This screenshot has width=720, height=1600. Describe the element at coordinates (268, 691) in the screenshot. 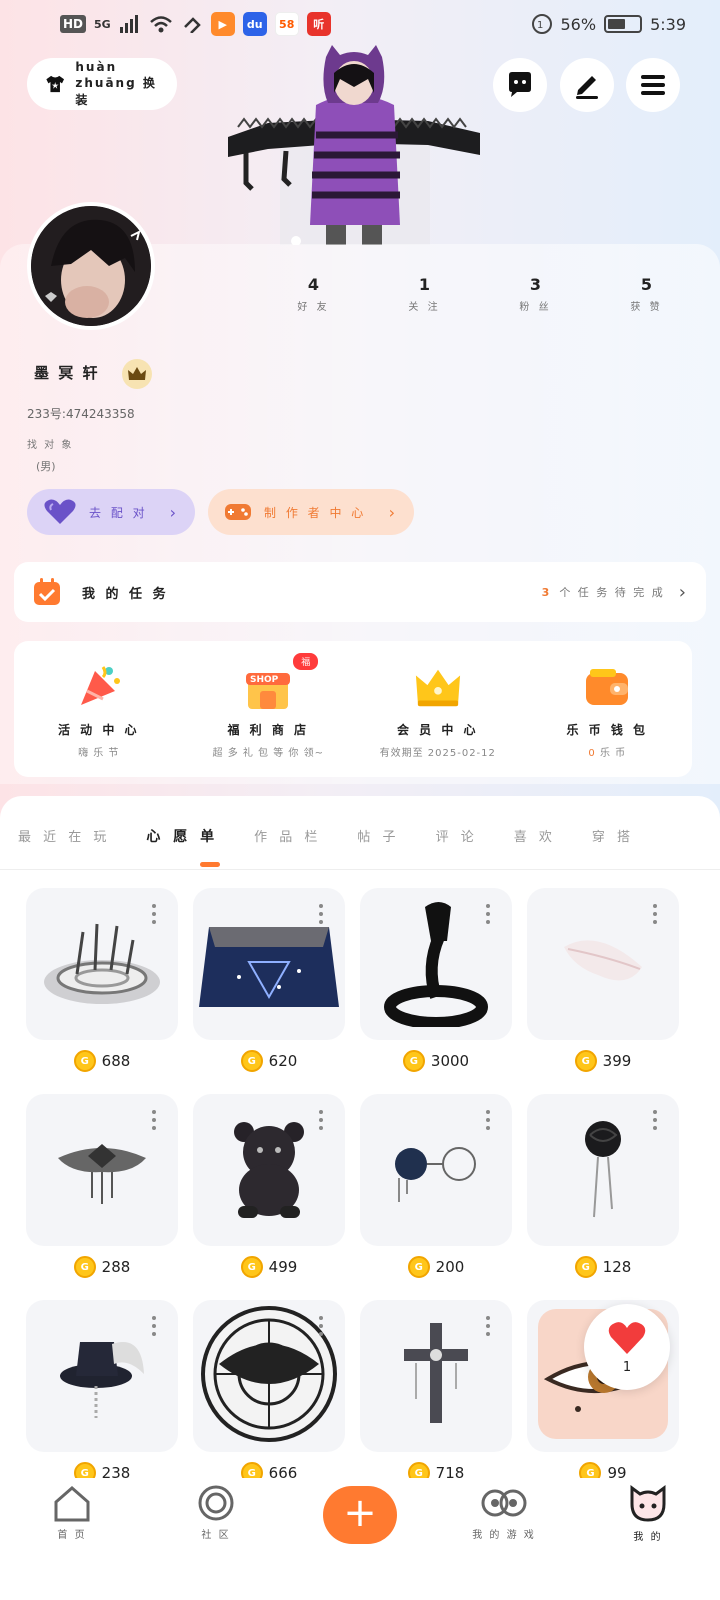

I see `shop-icon: SHOP` at that location.